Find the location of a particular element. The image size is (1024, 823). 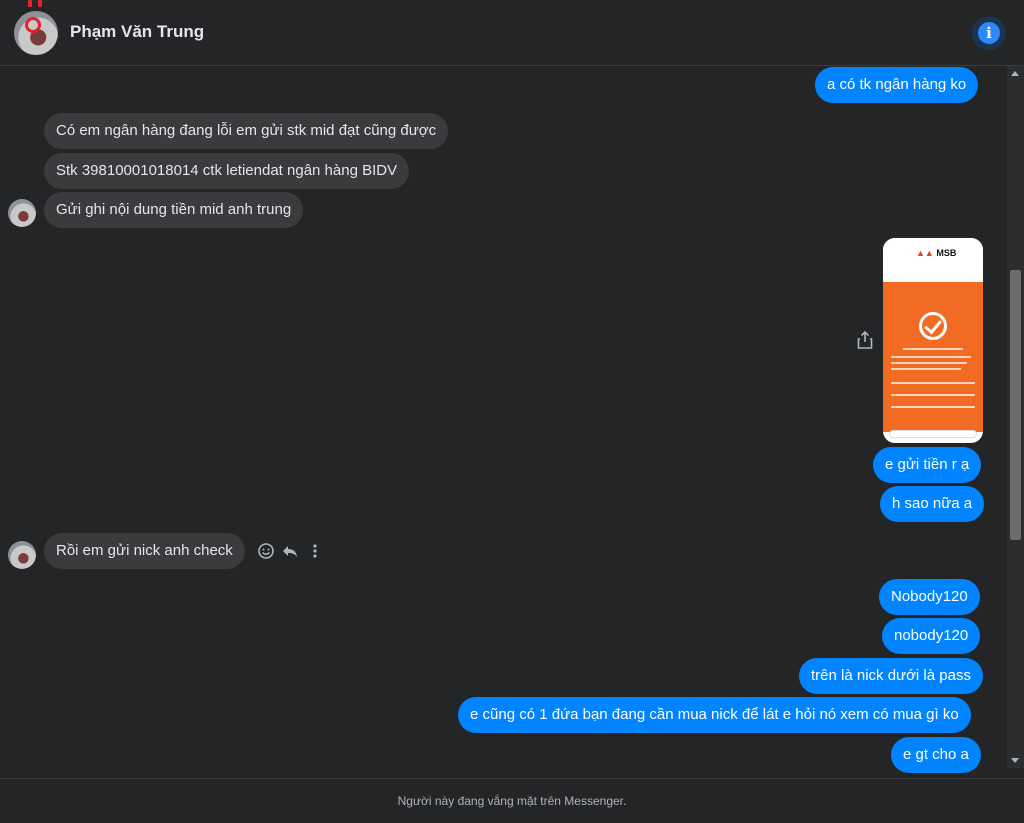

scroll-down-icon is located at coordinates (1015, 760).